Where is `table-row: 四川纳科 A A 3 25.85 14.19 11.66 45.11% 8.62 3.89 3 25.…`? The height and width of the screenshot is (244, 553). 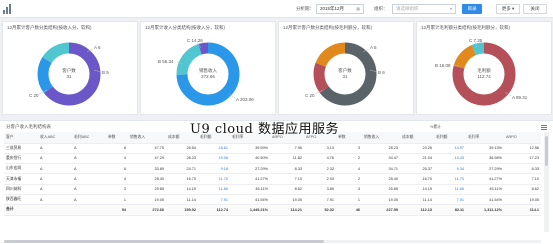
table-row: 四川纳科 A A 3 25.85 14.19 11.66 45.11% 8.62 3.89 3 25.… is located at coordinates (272, 189).